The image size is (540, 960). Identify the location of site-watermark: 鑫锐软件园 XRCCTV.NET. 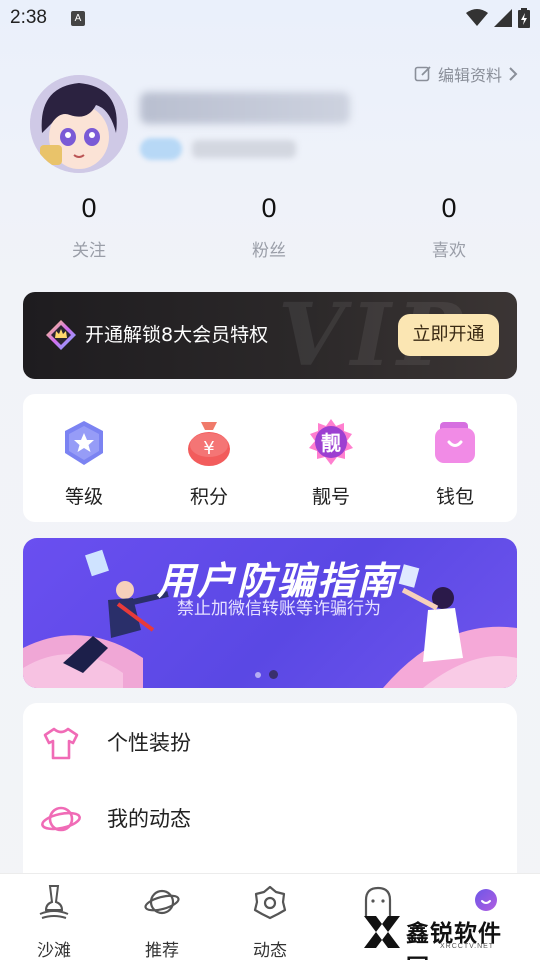
(442, 935).